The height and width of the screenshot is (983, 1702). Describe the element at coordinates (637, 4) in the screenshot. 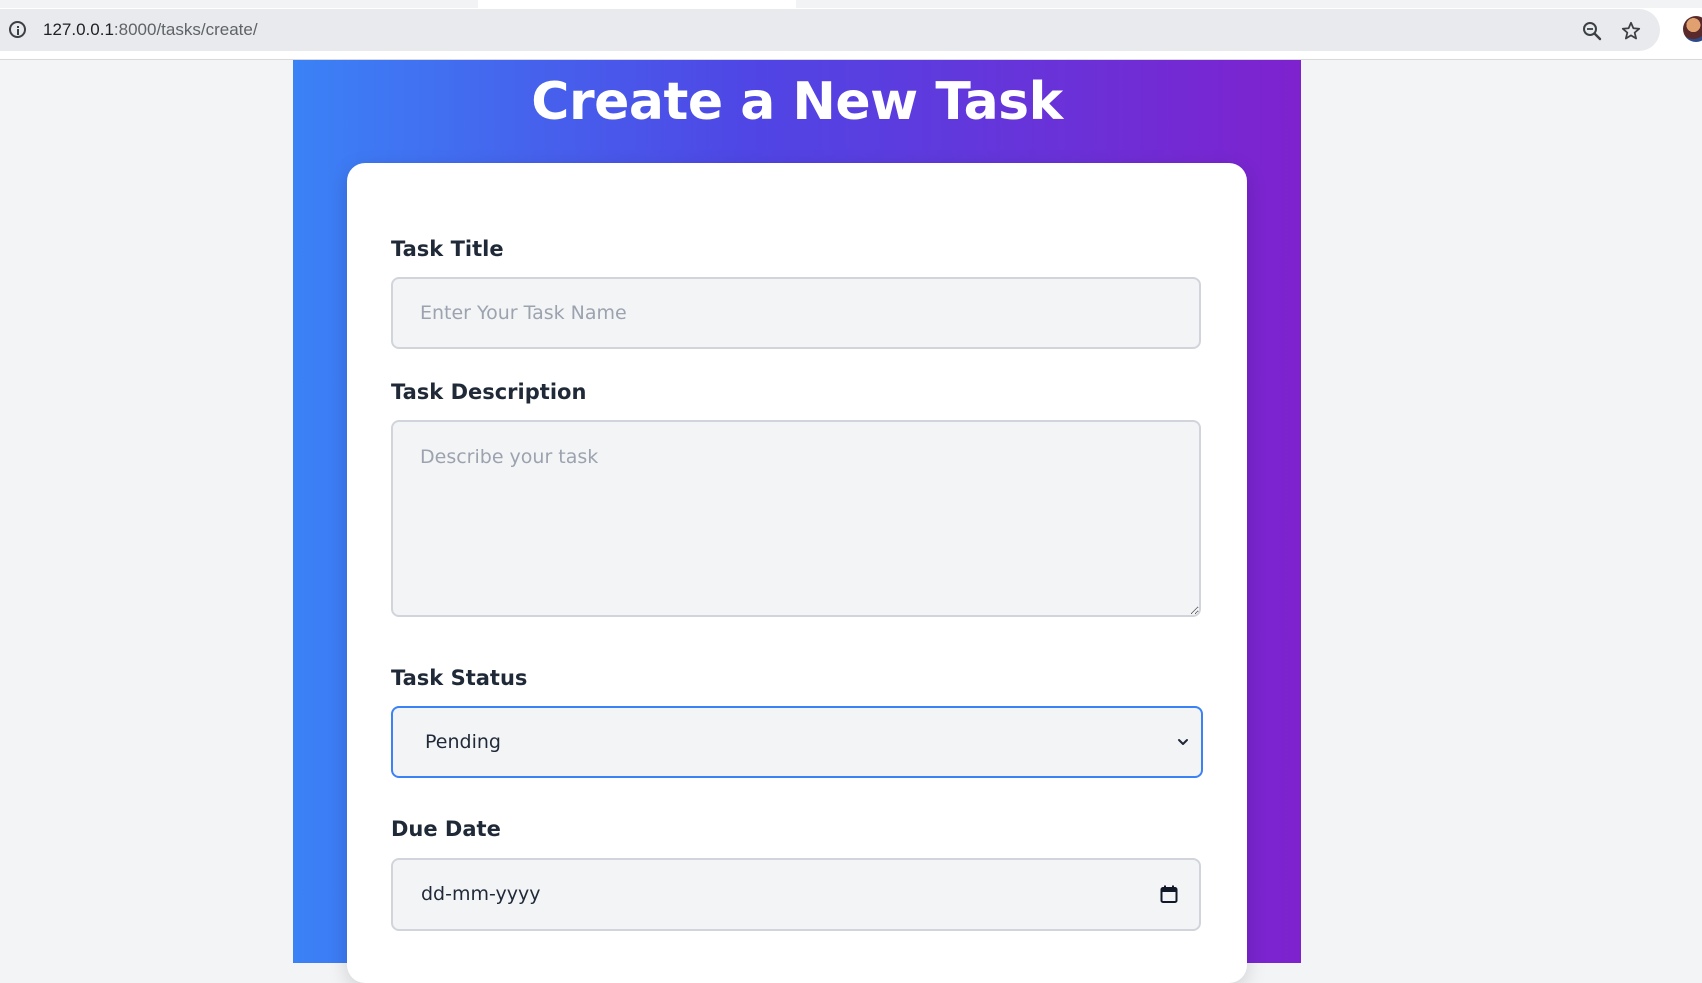

I see `active-tab` at that location.